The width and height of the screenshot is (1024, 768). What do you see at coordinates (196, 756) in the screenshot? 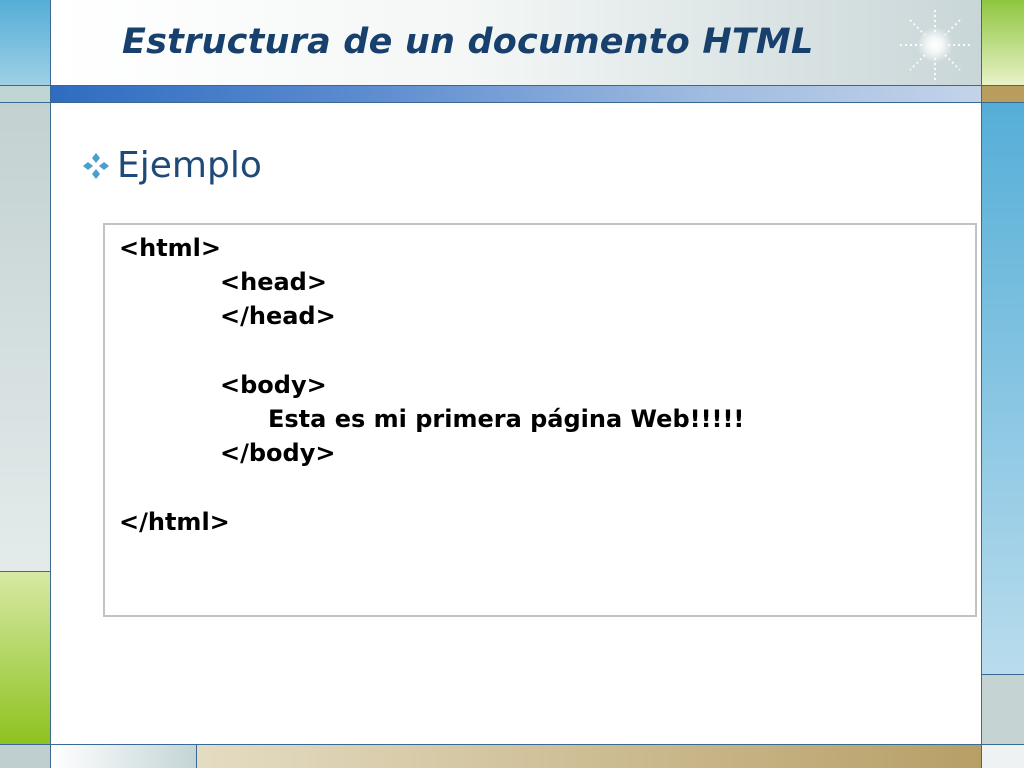
I see `frame-line-bottom-split` at bounding box center [196, 756].